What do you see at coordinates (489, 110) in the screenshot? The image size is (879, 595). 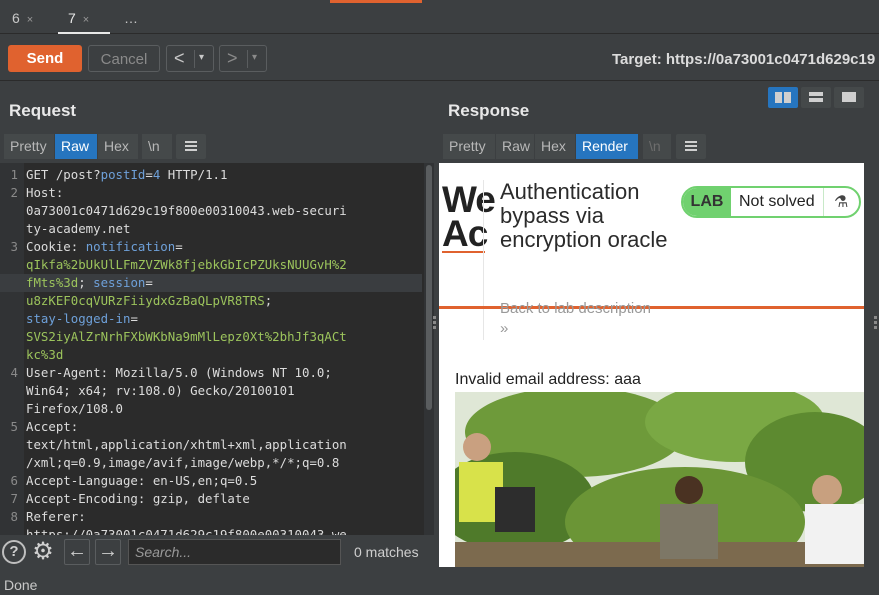 I see `response-title: Response` at bounding box center [489, 110].